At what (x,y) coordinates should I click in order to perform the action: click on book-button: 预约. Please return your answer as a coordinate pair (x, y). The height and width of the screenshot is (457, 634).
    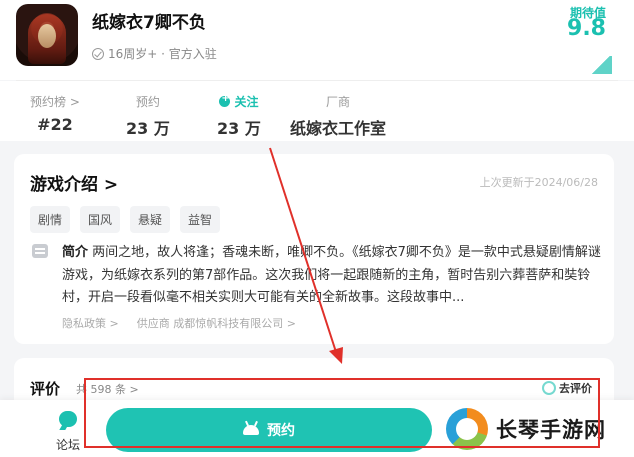
    Looking at the image, I should click on (269, 430).